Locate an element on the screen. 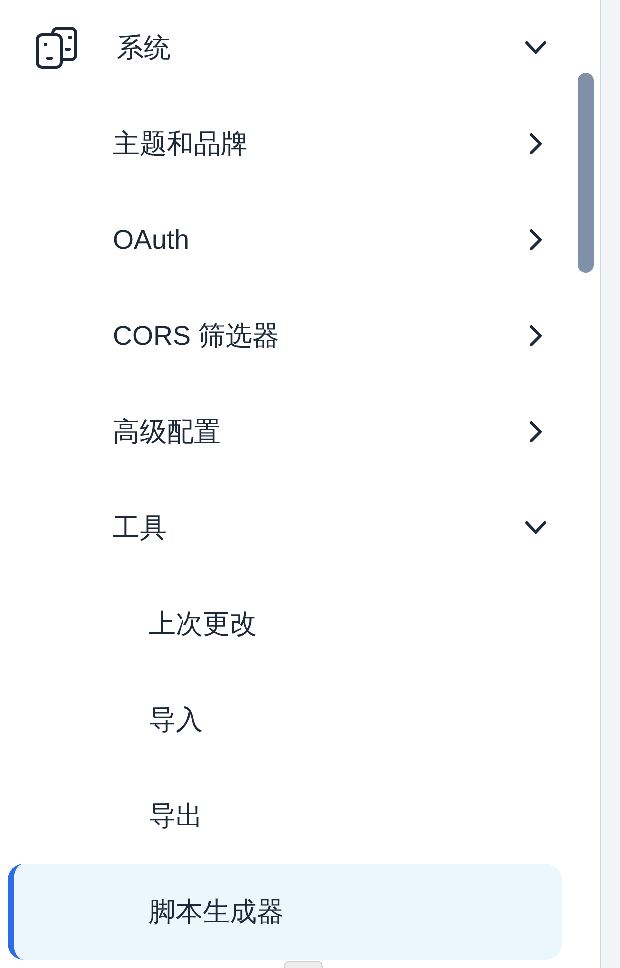  nav-item: 高级配置 is located at coordinates (285, 432).